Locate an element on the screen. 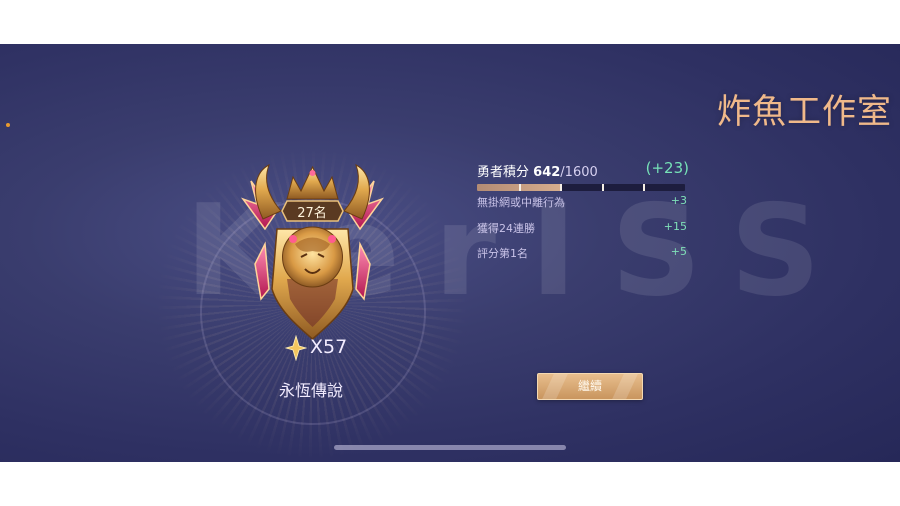 The image size is (900, 506). bonus-row: 評分第1名 +5 is located at coordinates (582, 254).